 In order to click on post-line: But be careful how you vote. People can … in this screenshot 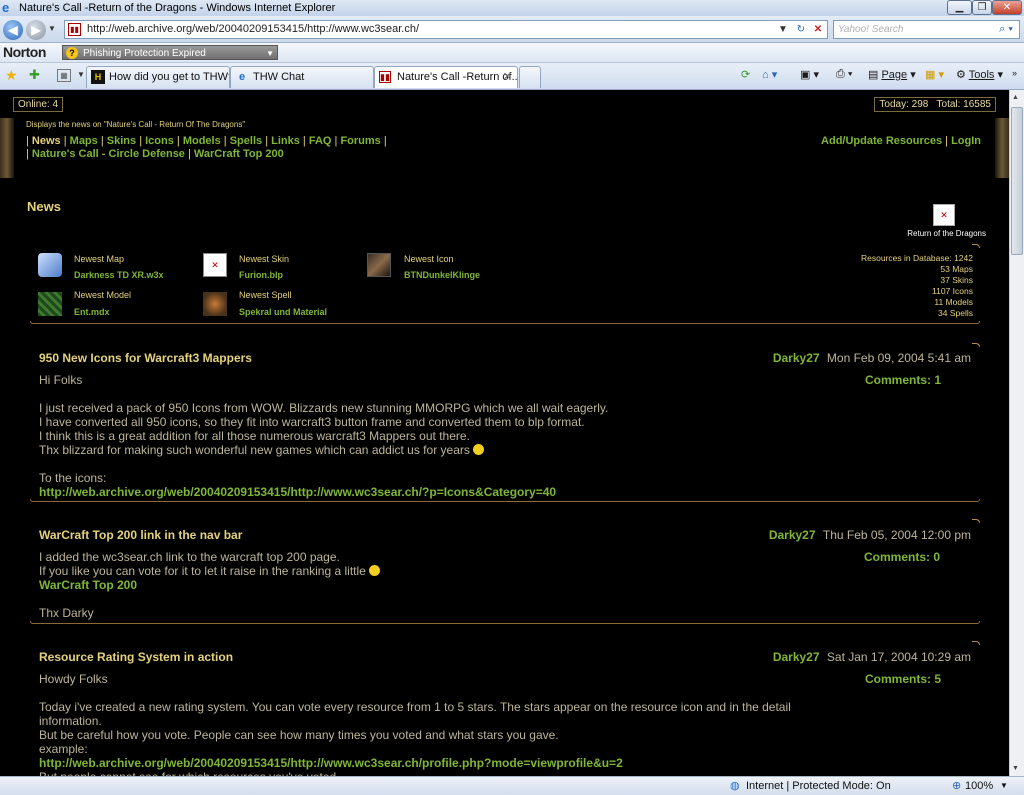, I will do `click(299, 735)`.